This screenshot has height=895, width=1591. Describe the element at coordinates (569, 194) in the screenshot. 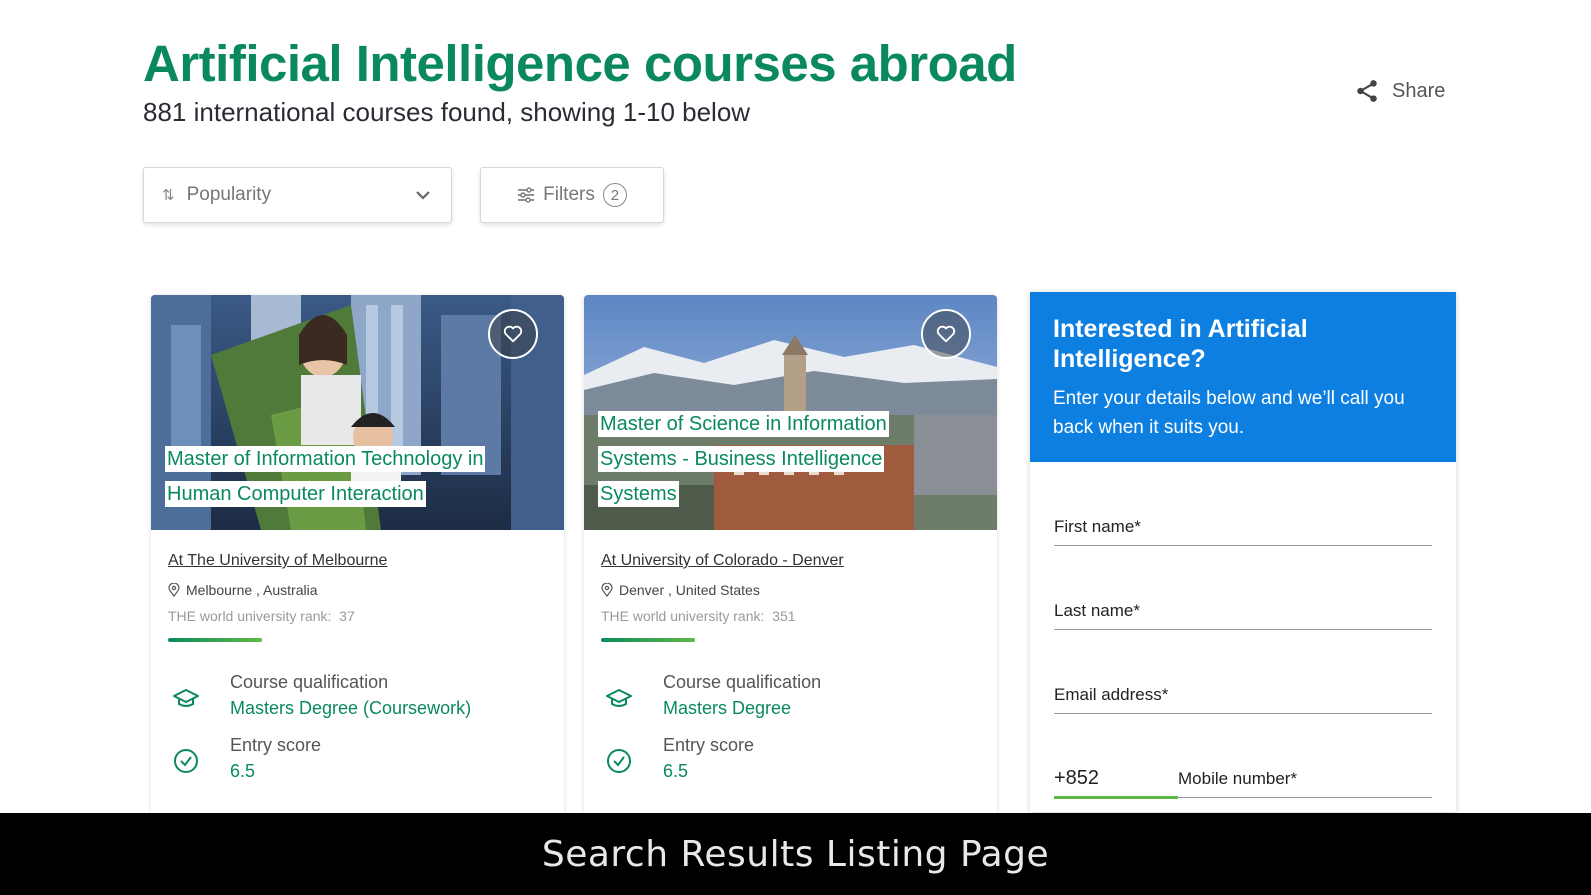

I see `filters-label: Filters` at that location.